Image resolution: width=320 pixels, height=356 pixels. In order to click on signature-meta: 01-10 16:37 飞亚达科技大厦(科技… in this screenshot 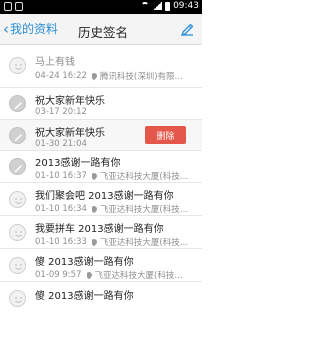, I will do `click(118, 176)`.